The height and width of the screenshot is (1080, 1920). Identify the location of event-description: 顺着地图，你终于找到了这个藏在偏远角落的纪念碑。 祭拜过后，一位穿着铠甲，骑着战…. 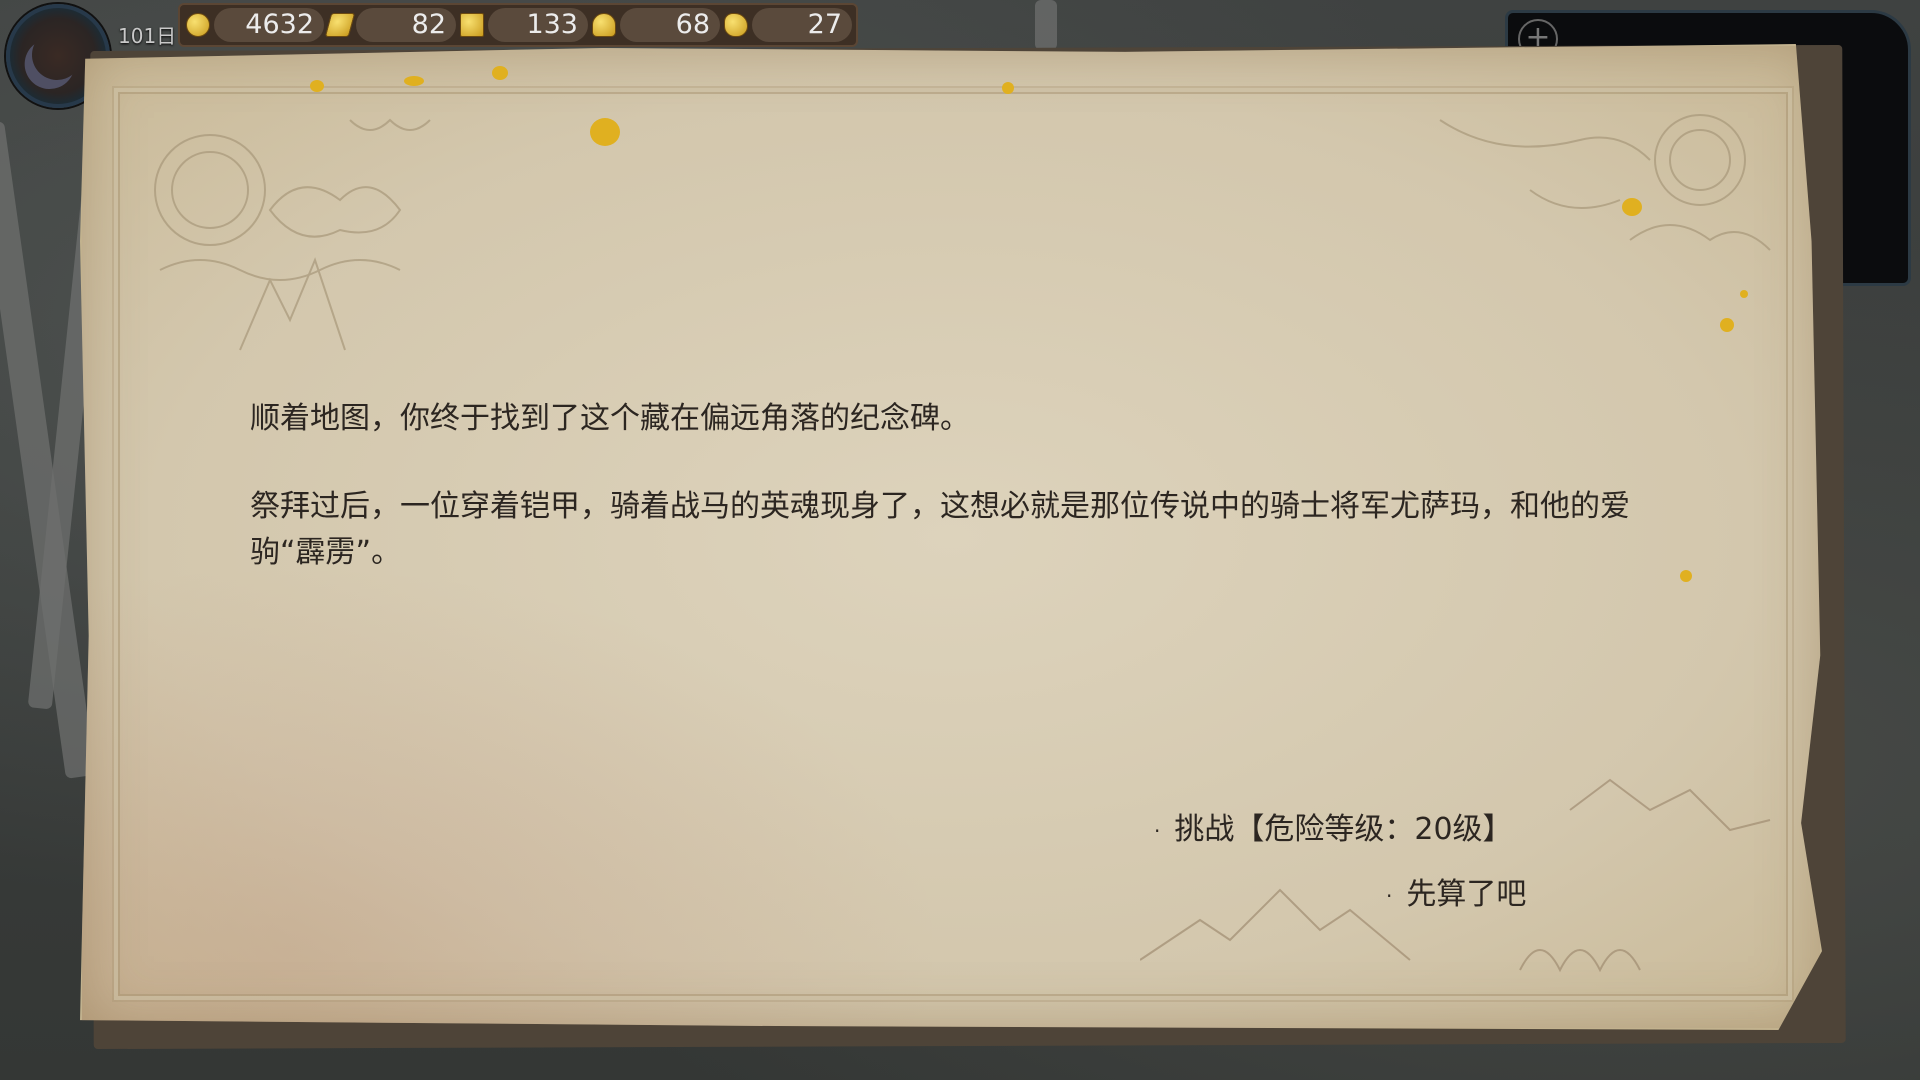
(945, 507).